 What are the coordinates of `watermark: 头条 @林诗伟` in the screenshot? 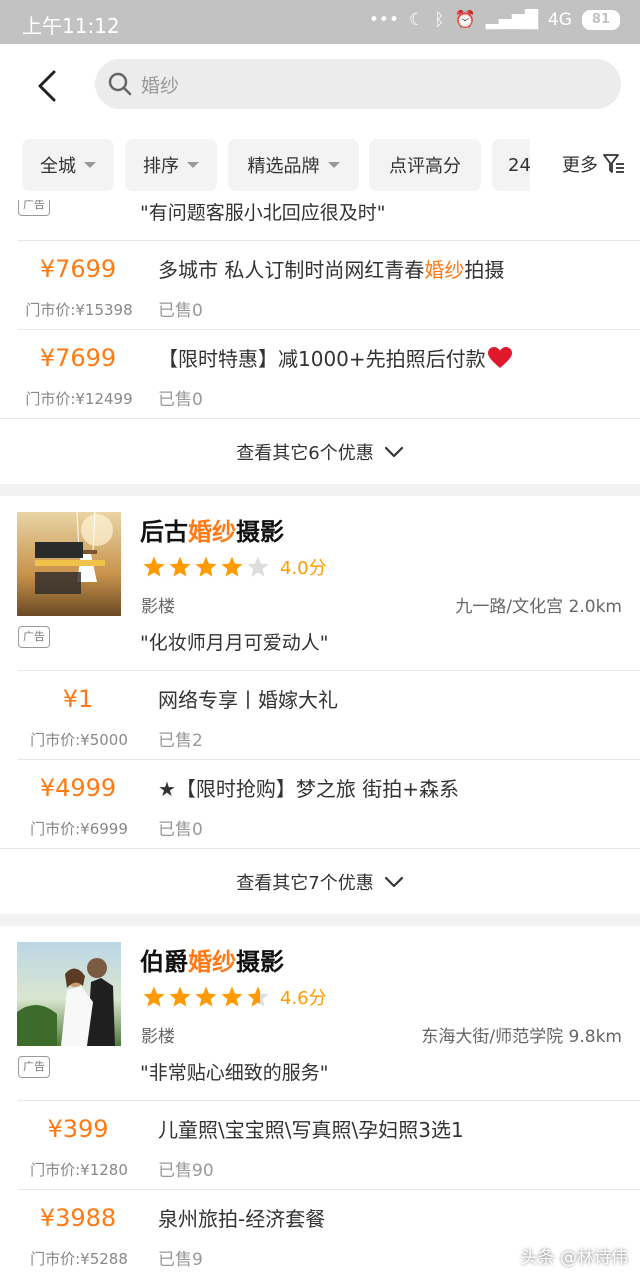 It's located at (574, 1258).